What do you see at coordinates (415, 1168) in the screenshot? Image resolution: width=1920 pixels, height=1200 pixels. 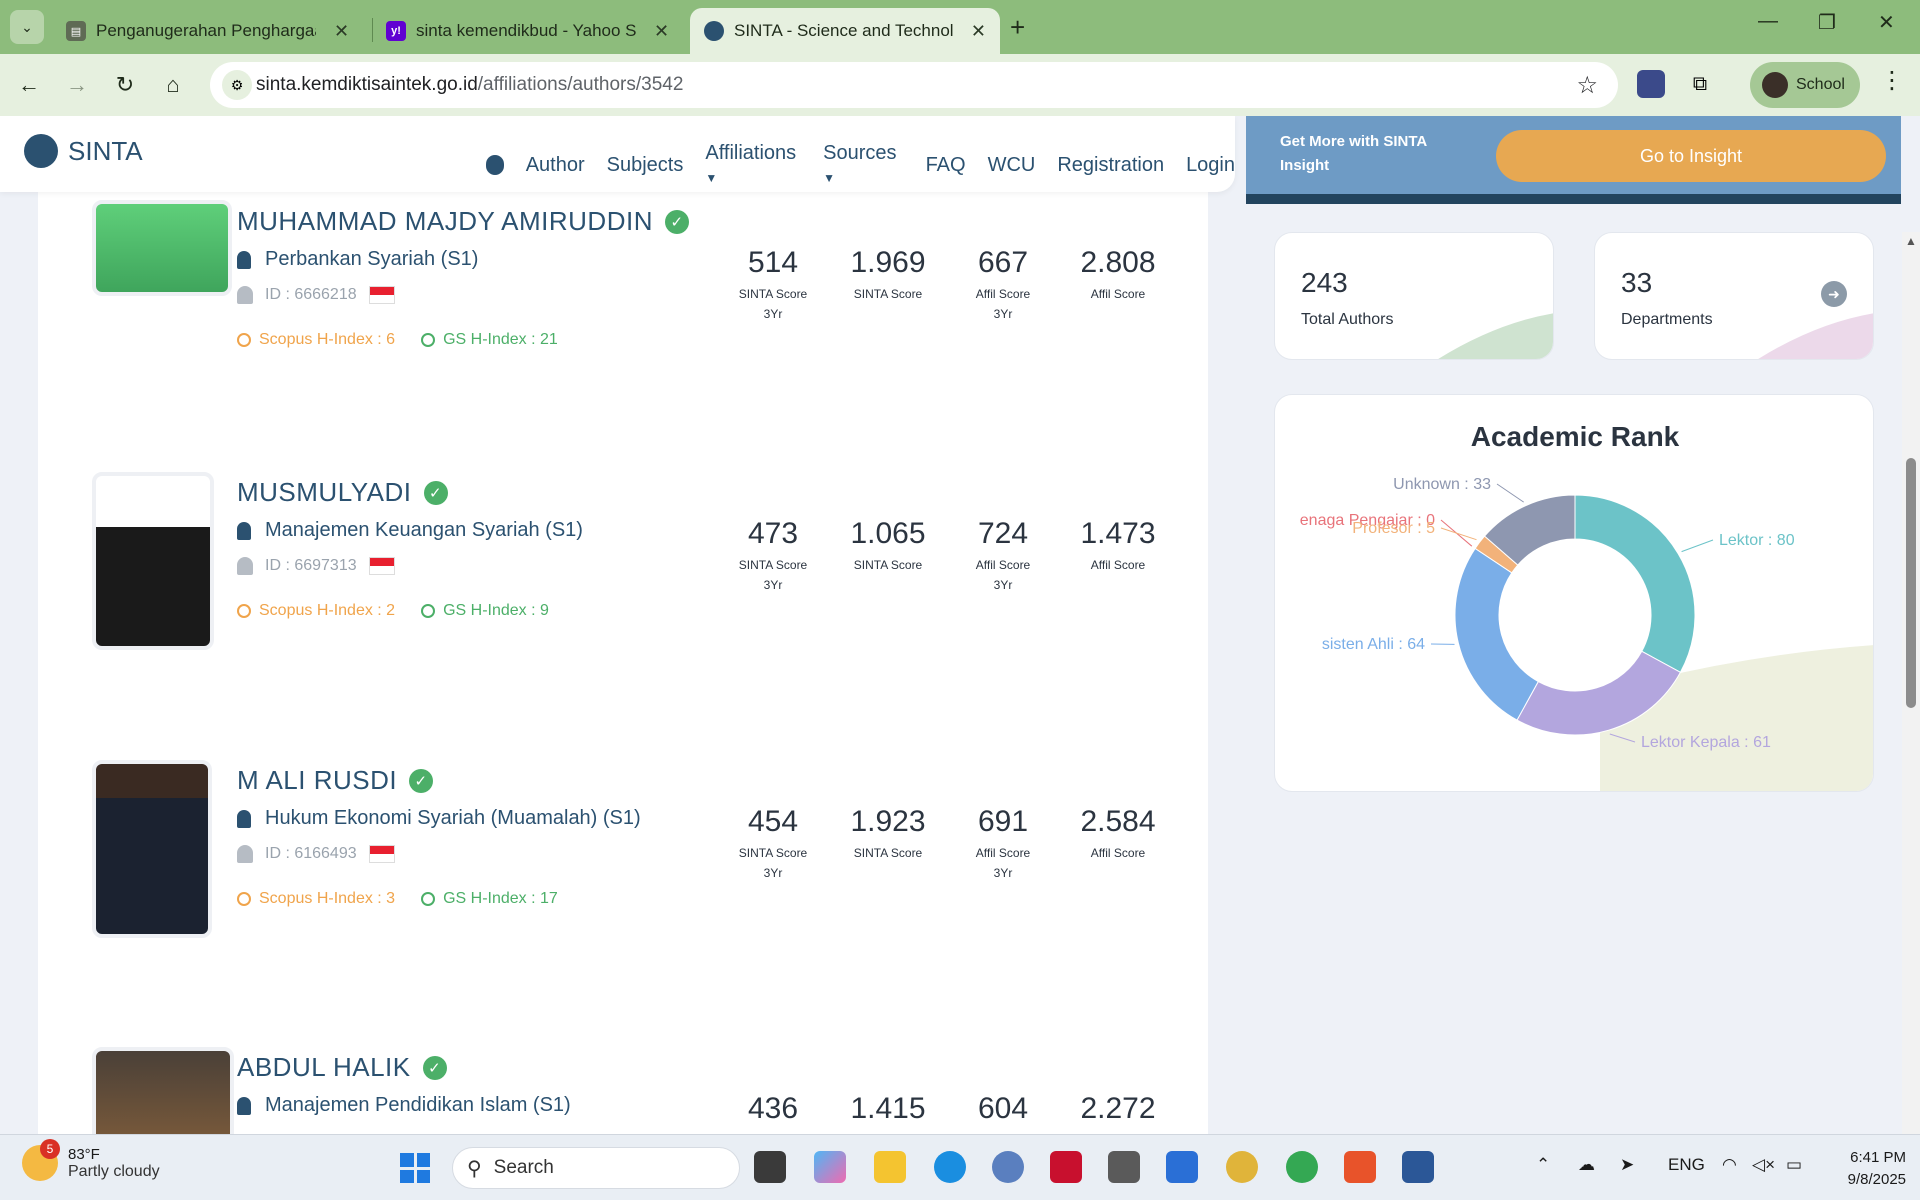 I see `windows-start-icon` at bounding box center [415, 1168].